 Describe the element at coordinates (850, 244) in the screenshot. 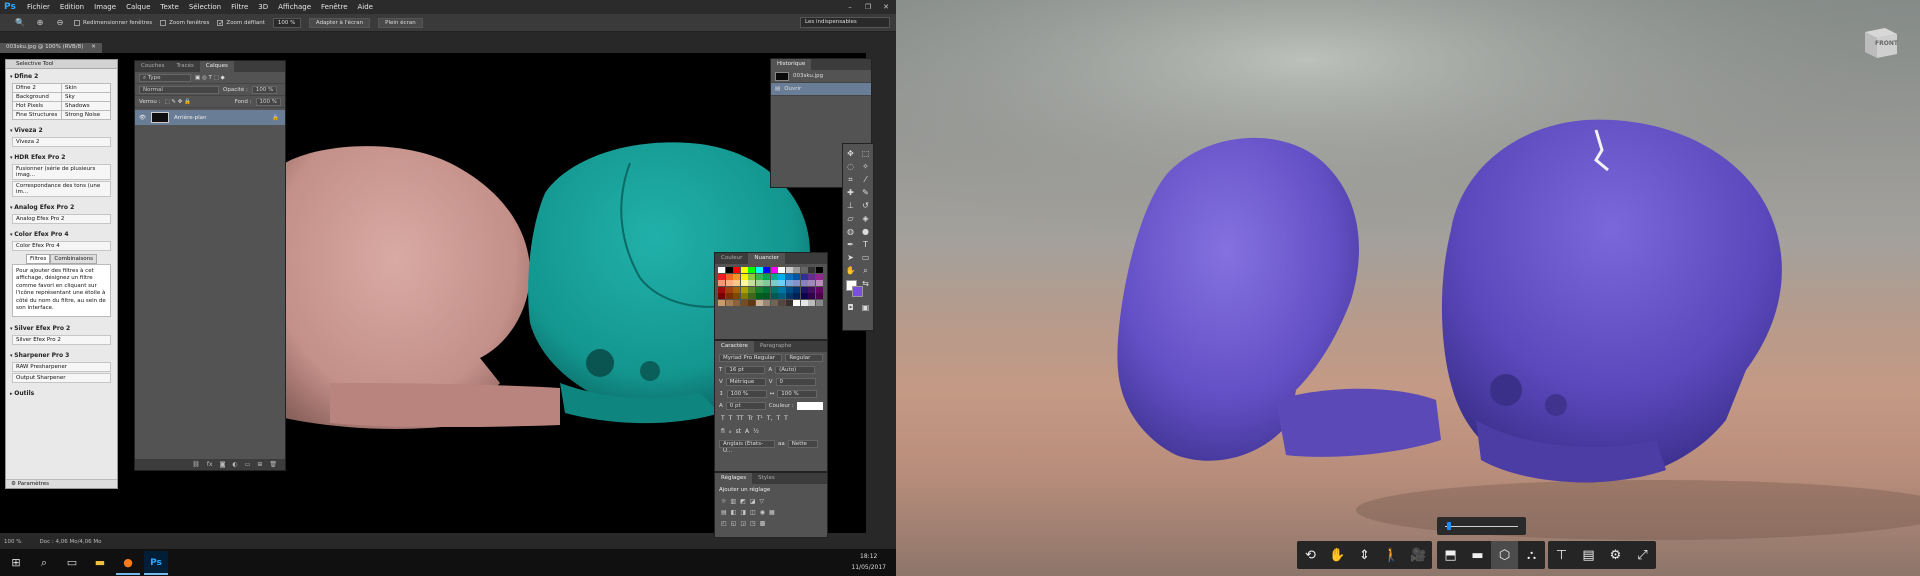

I see `pen-tool-icon: ✒` at that location.